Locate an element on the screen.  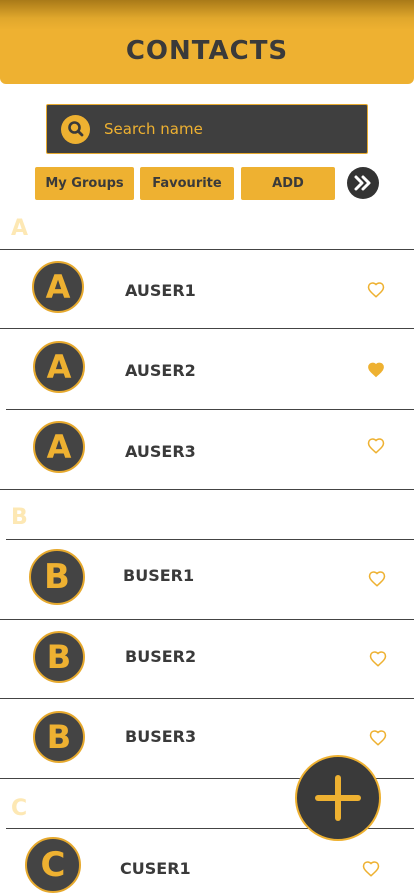
double-chevron-right-icon is located at coordinates (362, 183).